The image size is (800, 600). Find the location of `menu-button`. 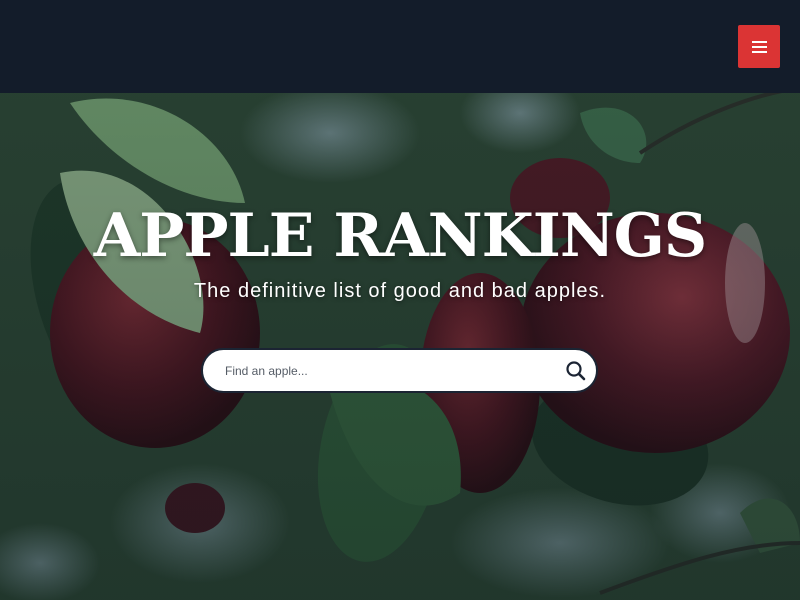

menu-button is located at coordinates (759, 46).